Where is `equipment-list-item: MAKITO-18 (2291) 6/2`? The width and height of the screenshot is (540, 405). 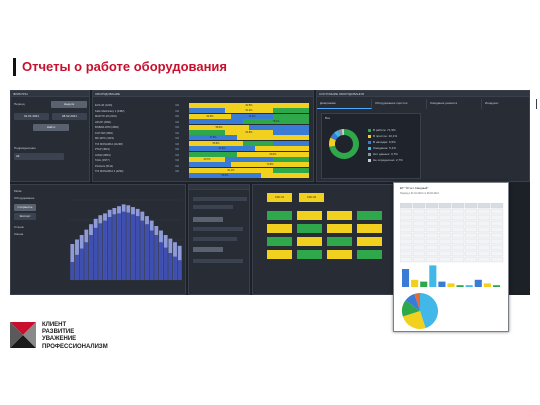
equipment-list-item: MAKITO-18 (2291) 6/2 is located at coordinates (138, 116).